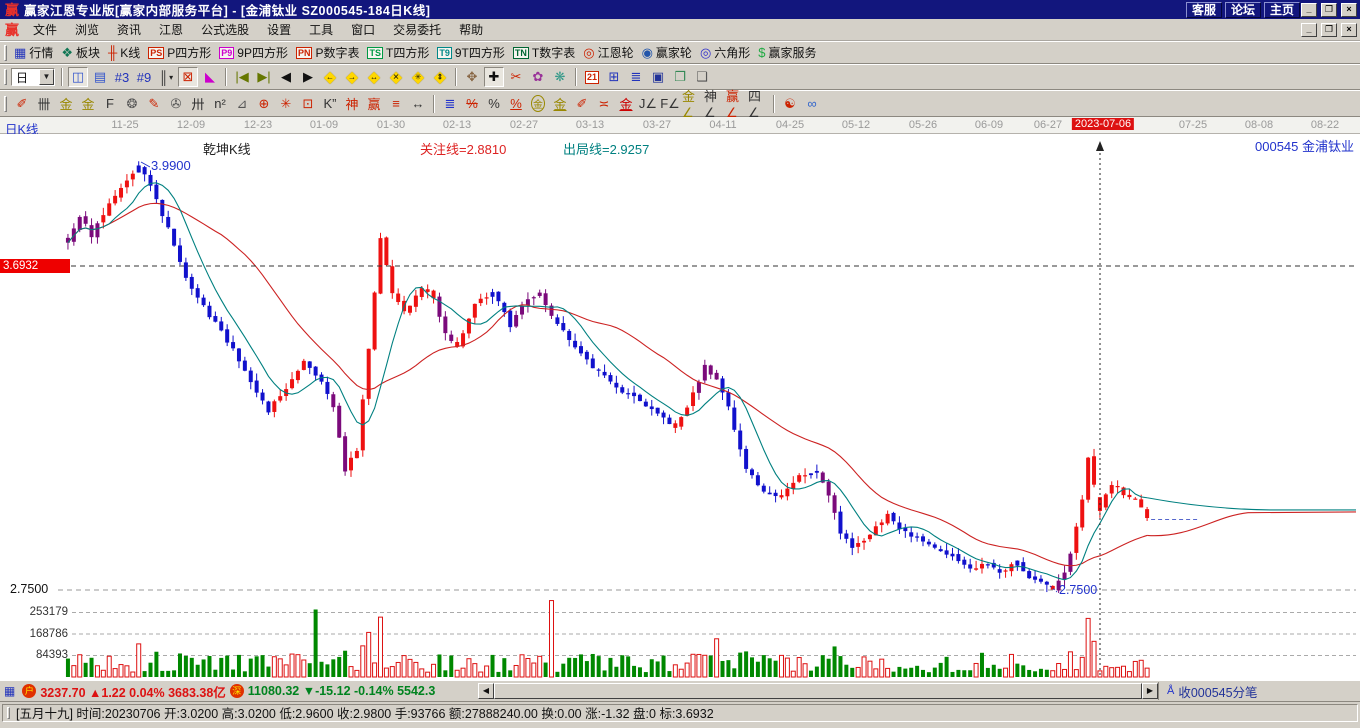 The image size is (1360, 728). Describe the element at coordinates (592, 77) in the screenshot. I see `calendar-icon: 21` at that location.